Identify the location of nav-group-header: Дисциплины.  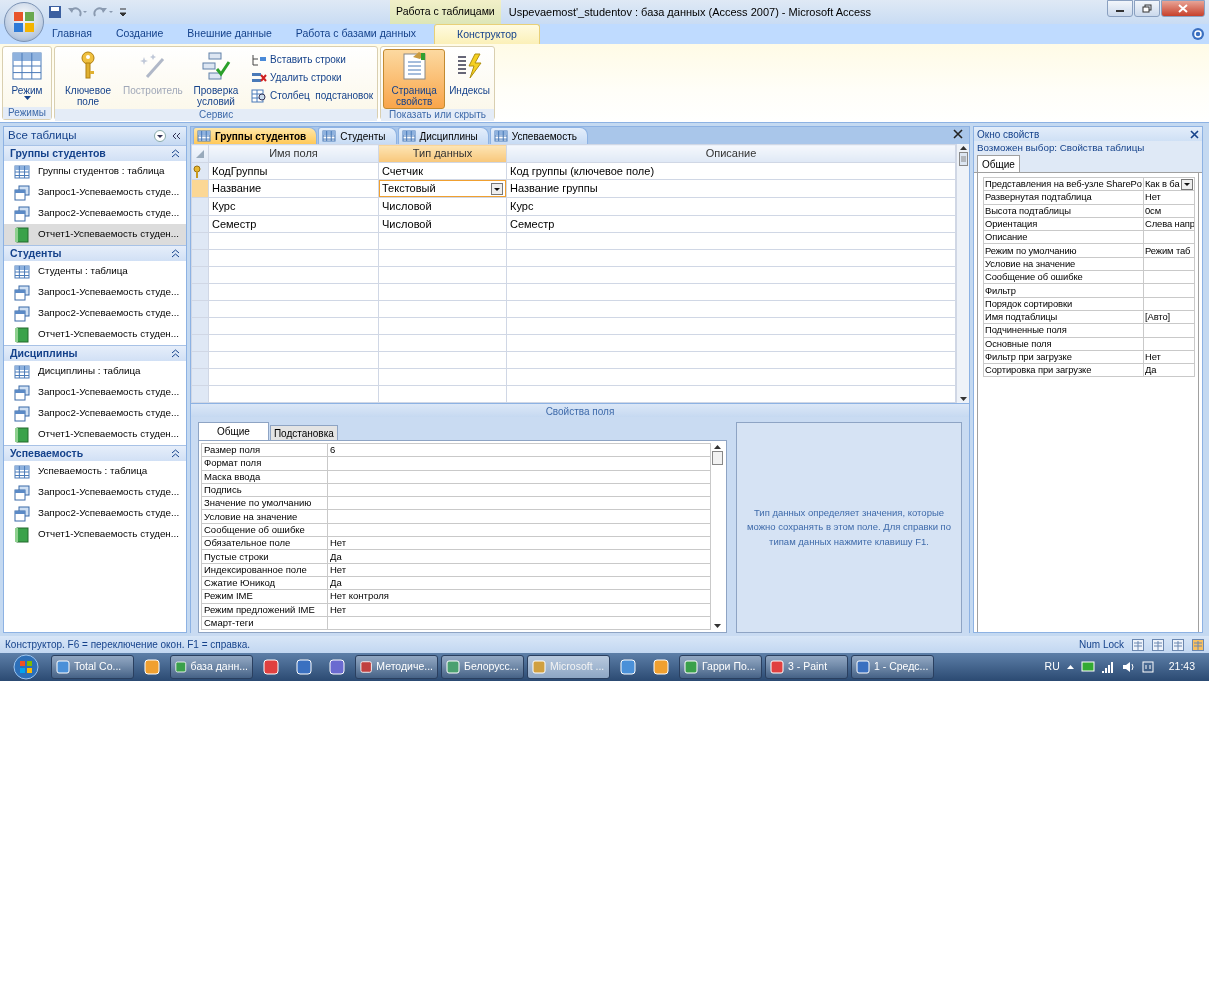
(95, 353).